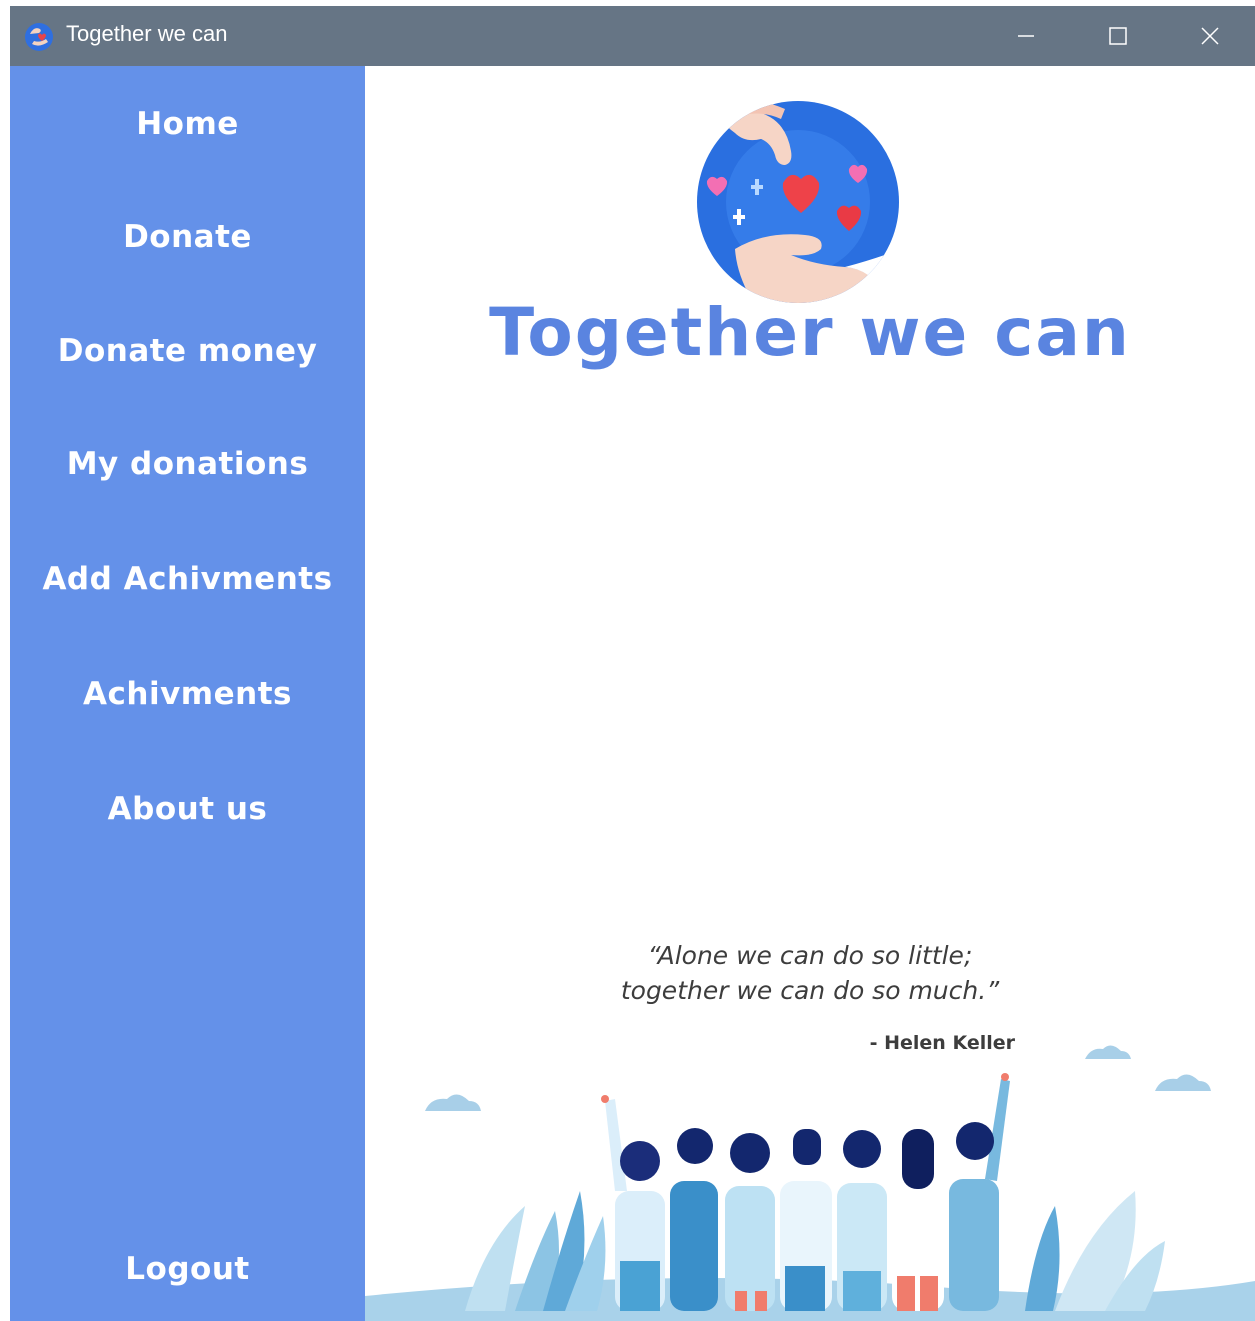 This screenshot has height=1321, width=1255. I want to click on nav-my-donations: My donations, so click(187, 464).